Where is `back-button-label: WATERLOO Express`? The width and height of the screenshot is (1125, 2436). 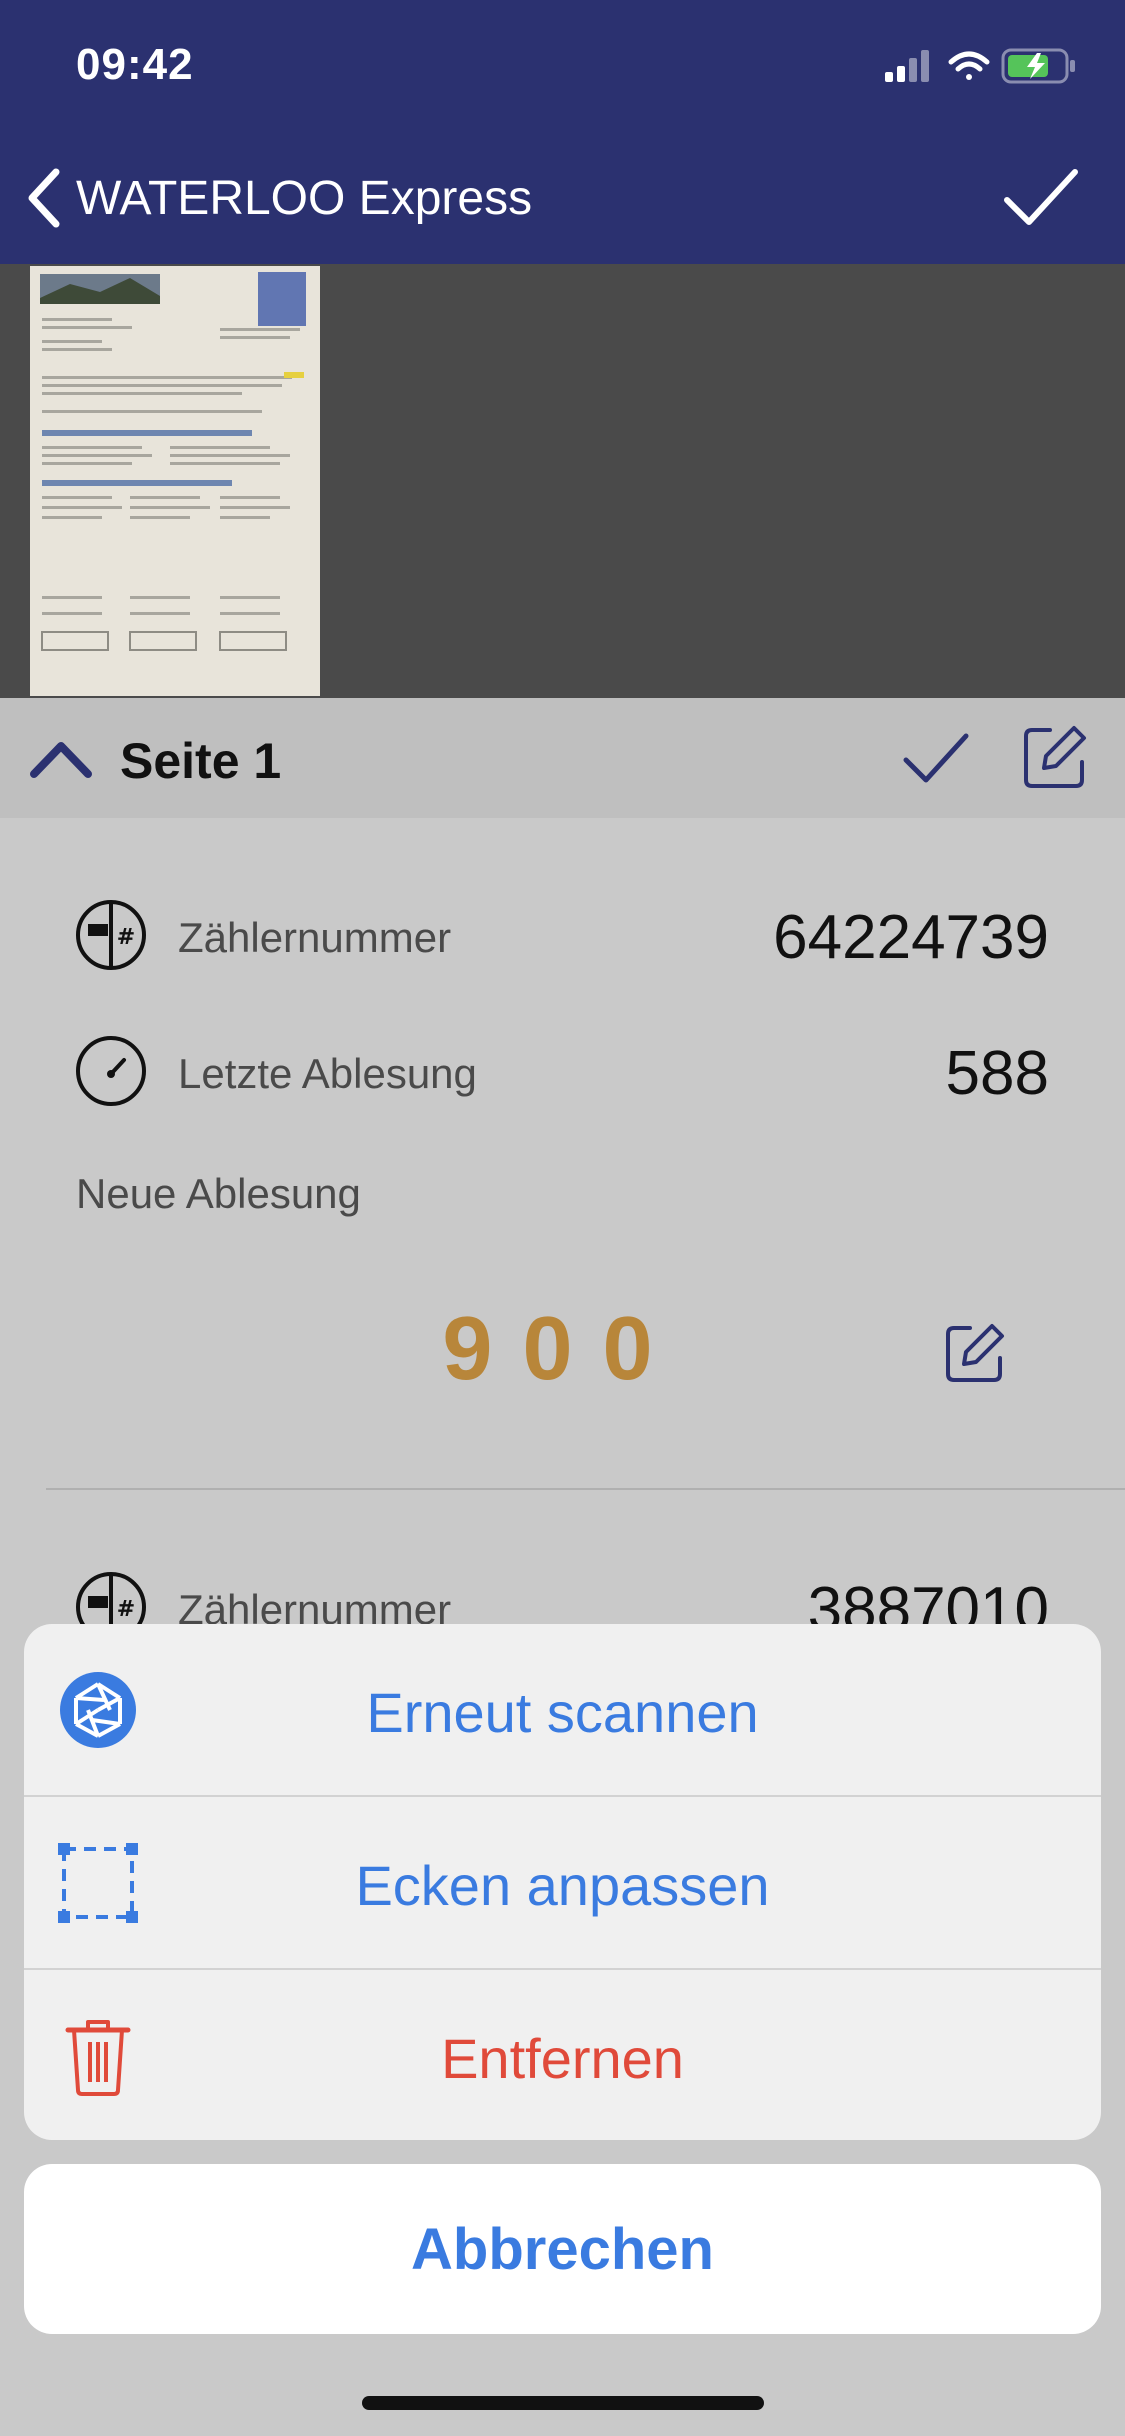
back-button-label: WATERLOO Express is located at coordinates (304, 198).